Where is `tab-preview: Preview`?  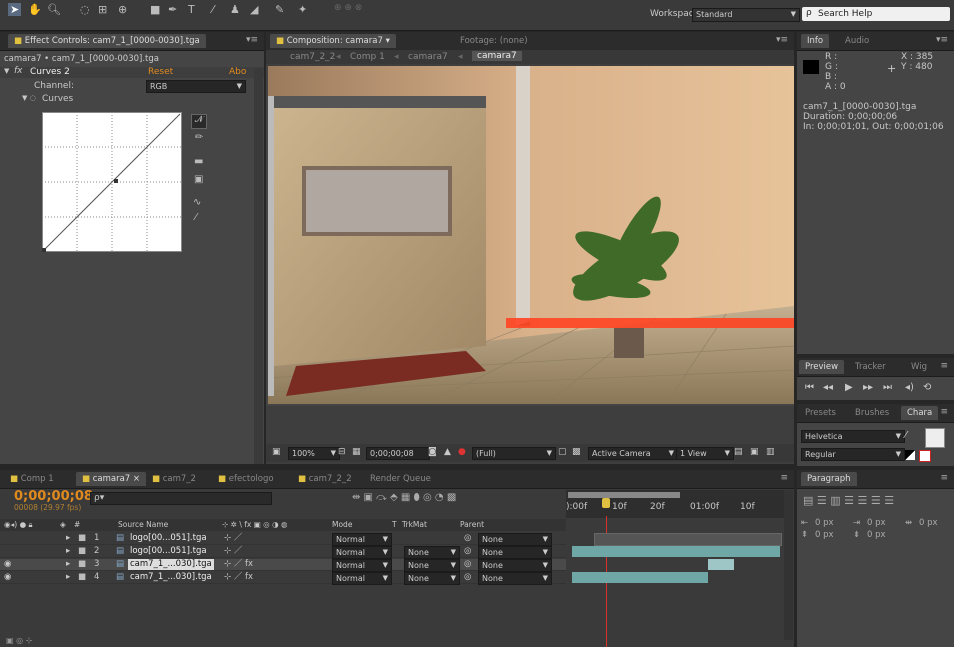 tab-preview: Preview is located at coordinates (822, 367).